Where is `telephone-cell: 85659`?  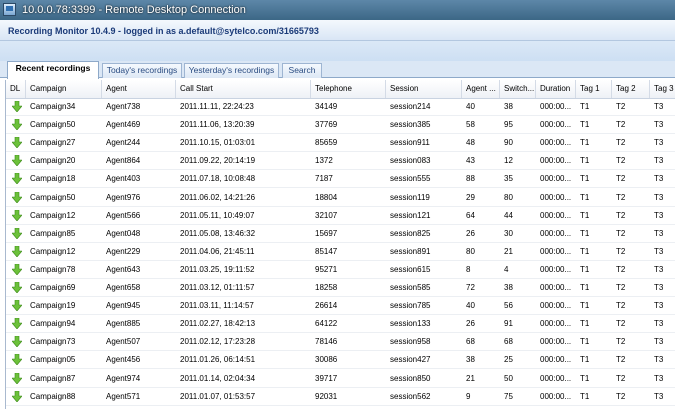
telephone-cell: 85659 is located at coordinates (326, 143).